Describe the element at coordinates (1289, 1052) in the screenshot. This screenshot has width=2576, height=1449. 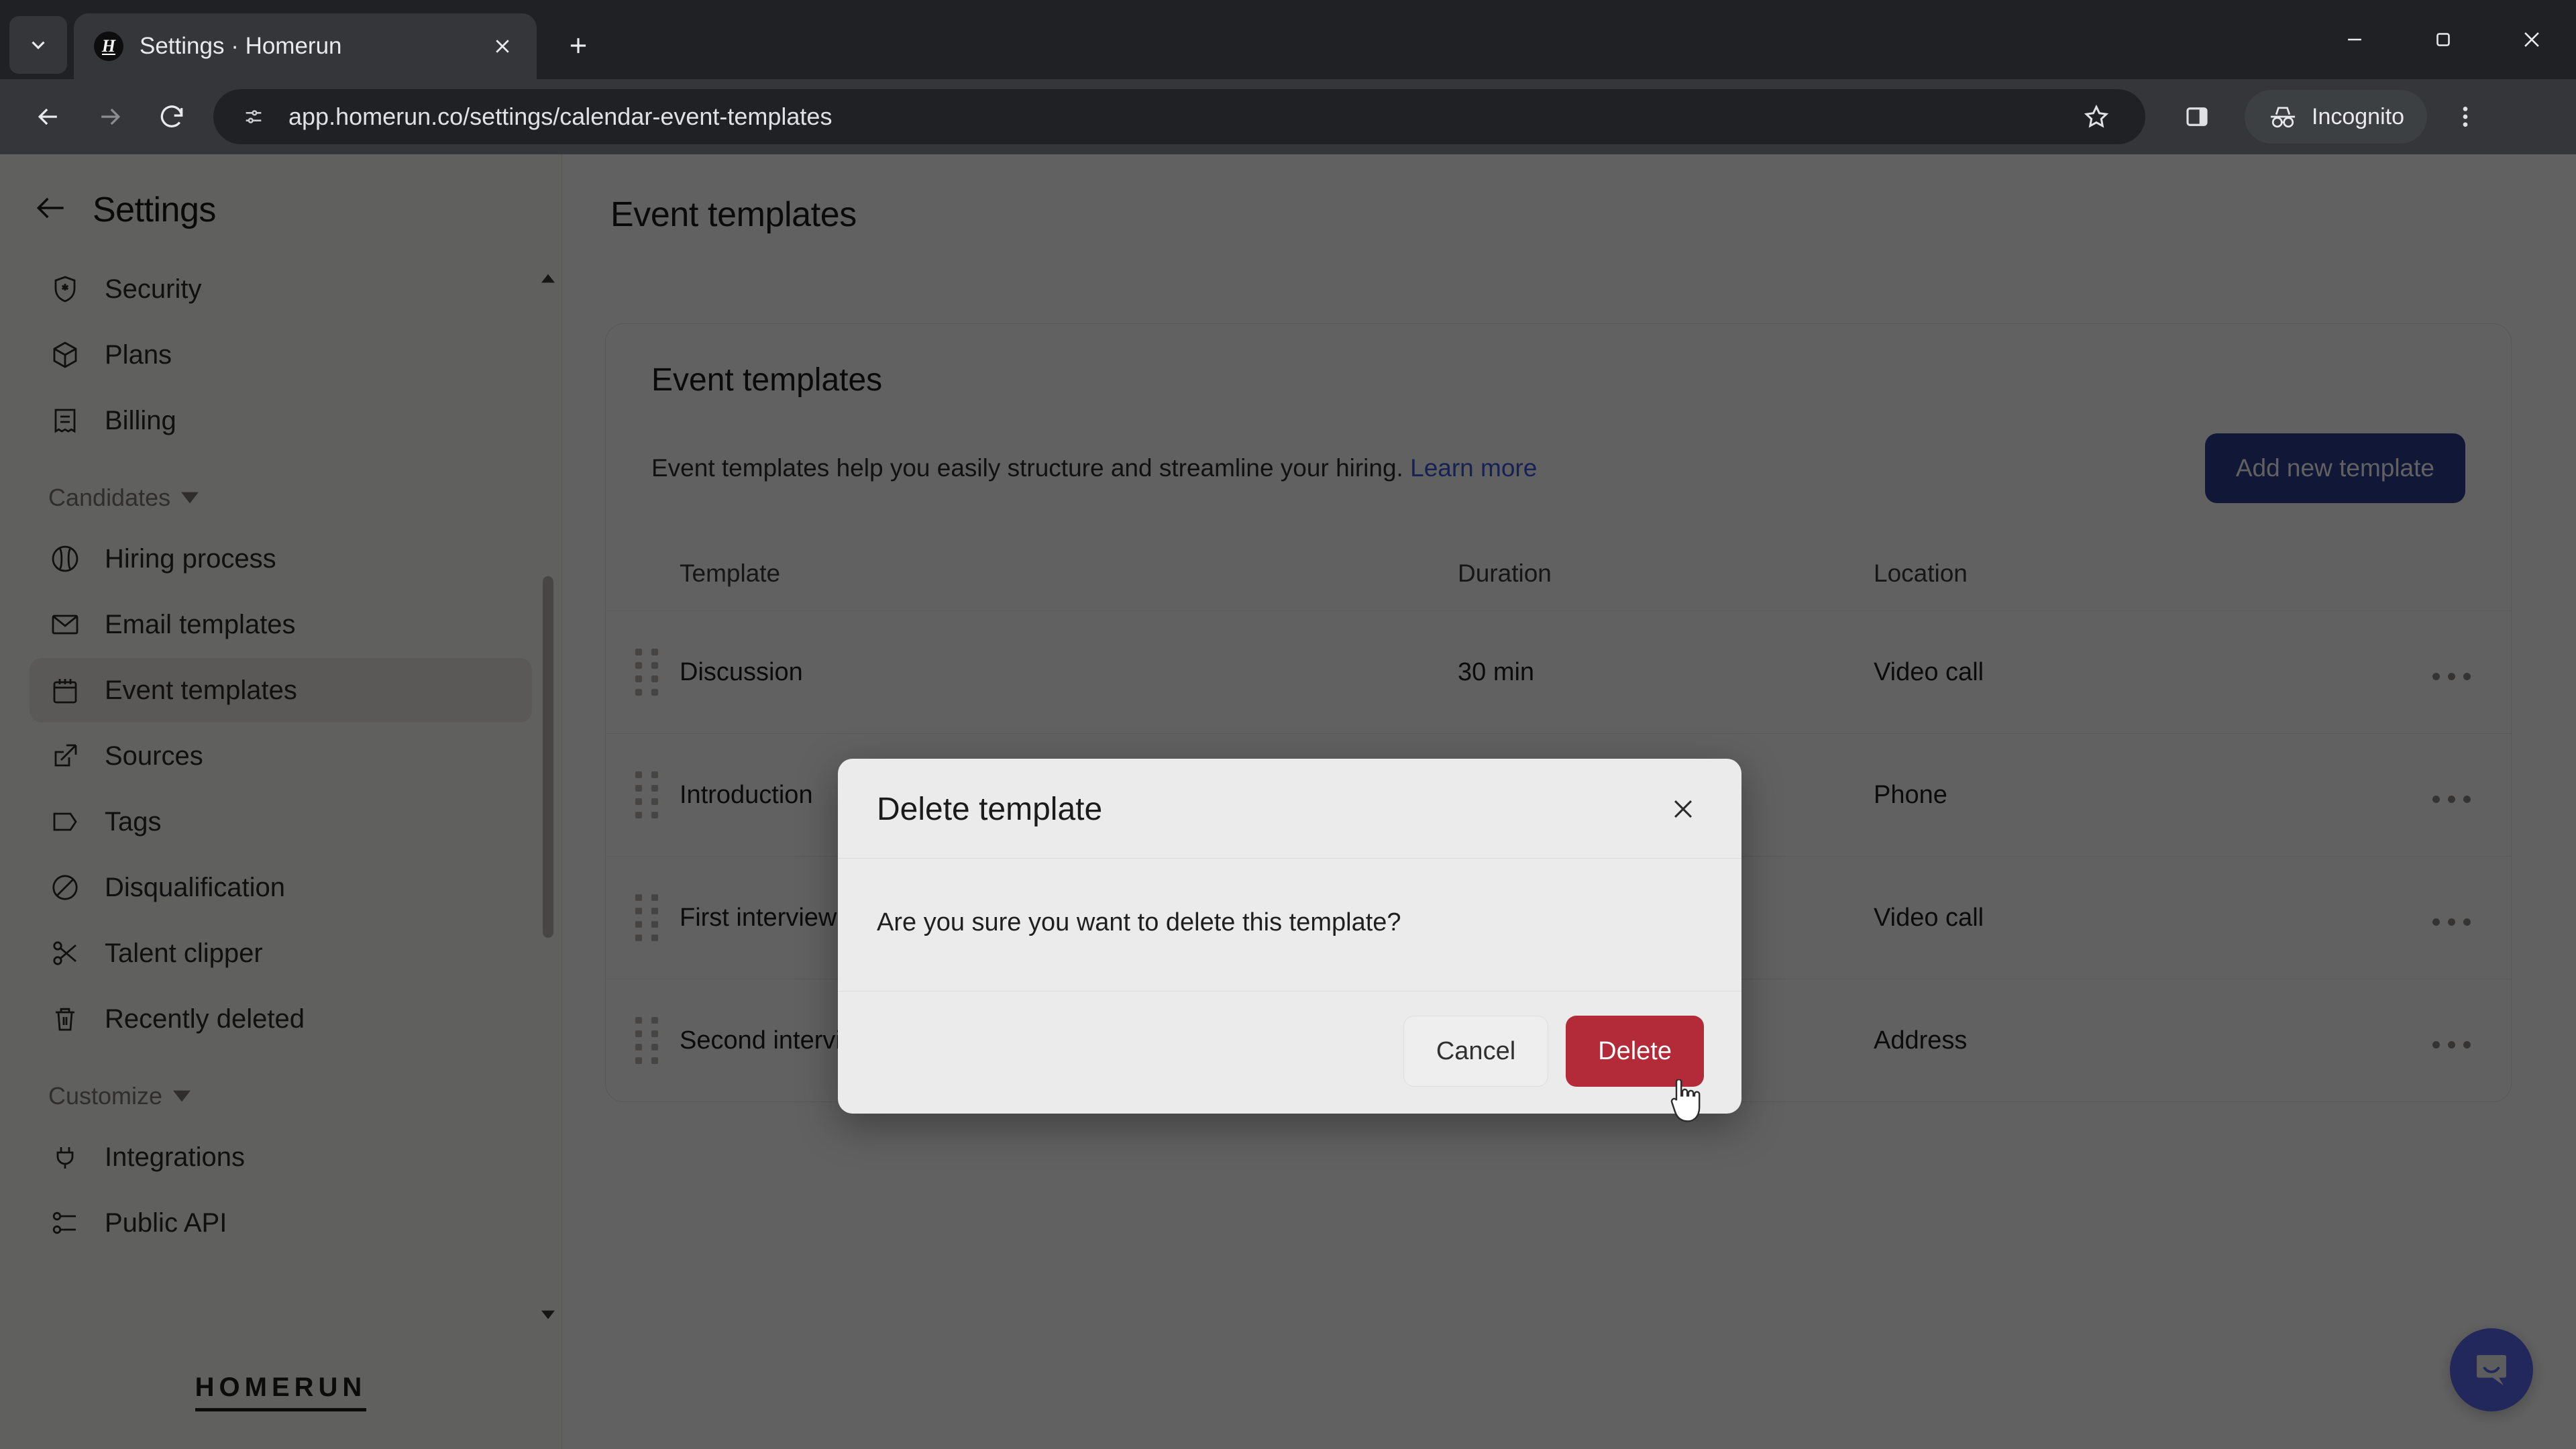
I see `dialog-footer: Cancel Delete` at that location.